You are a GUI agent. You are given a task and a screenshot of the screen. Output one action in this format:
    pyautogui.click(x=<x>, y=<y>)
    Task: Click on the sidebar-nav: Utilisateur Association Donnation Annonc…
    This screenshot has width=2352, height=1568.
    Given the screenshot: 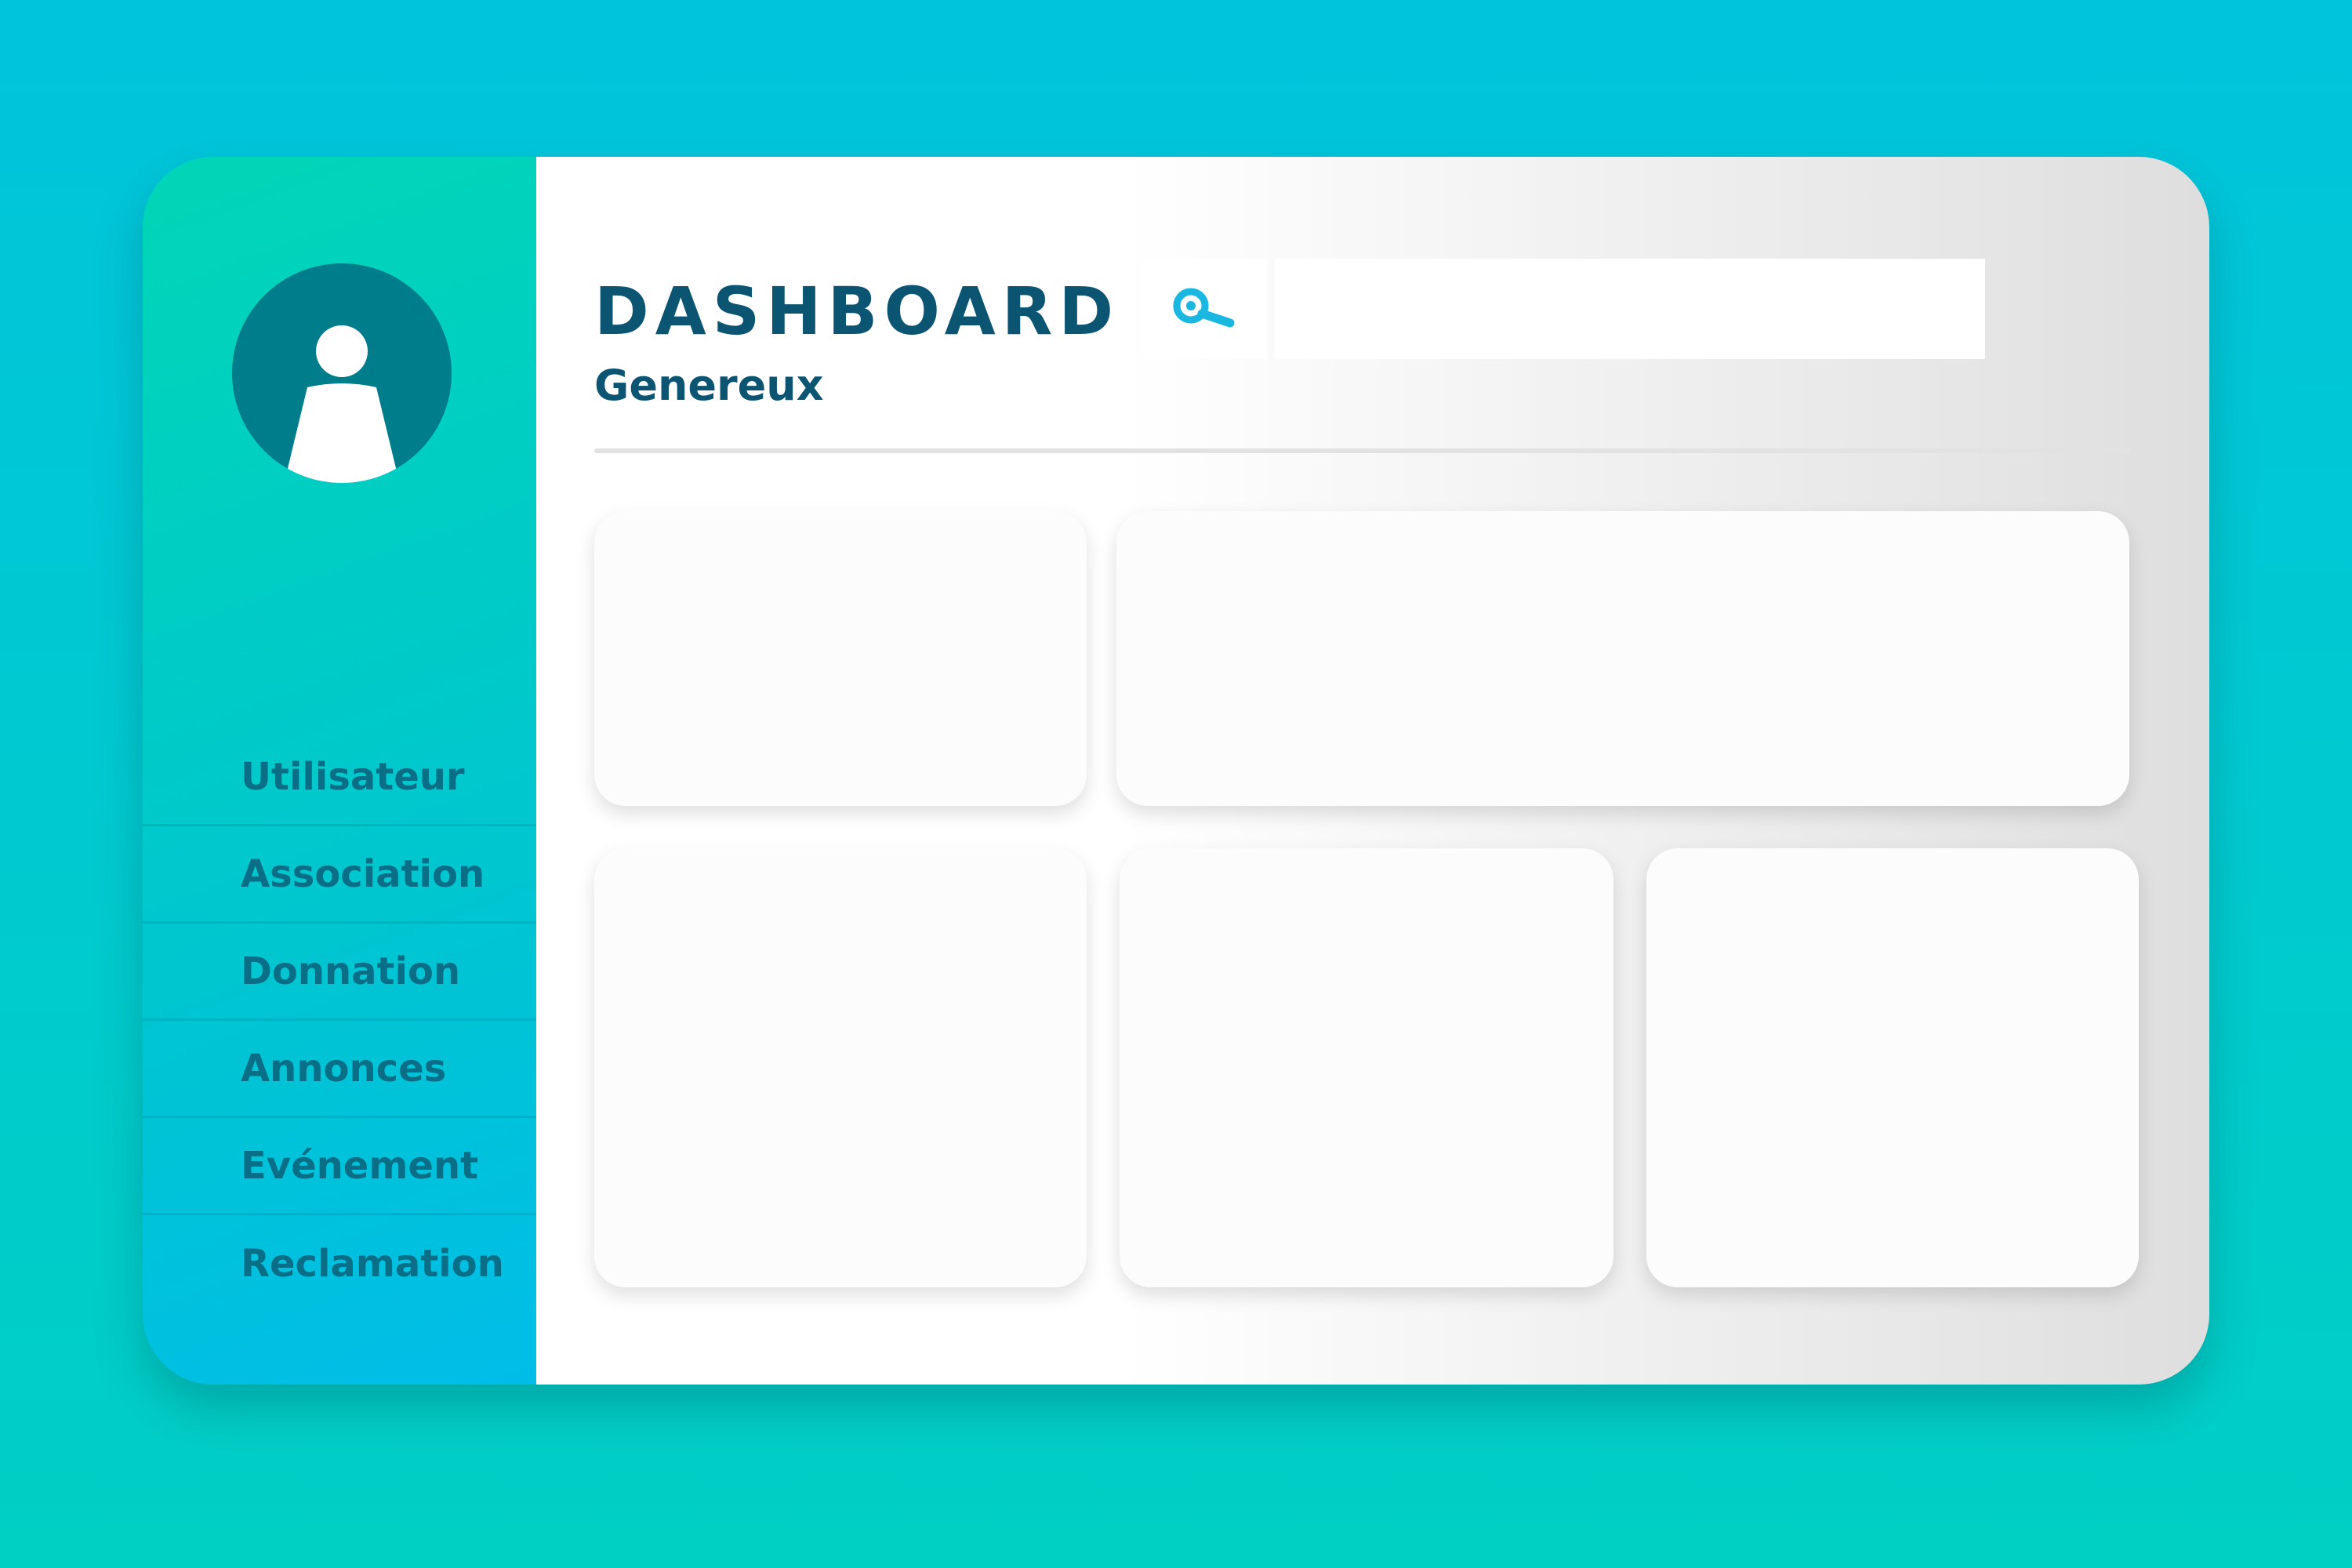 What is the action you would take?
    pyautogui.click(x=339, y=1020)
    